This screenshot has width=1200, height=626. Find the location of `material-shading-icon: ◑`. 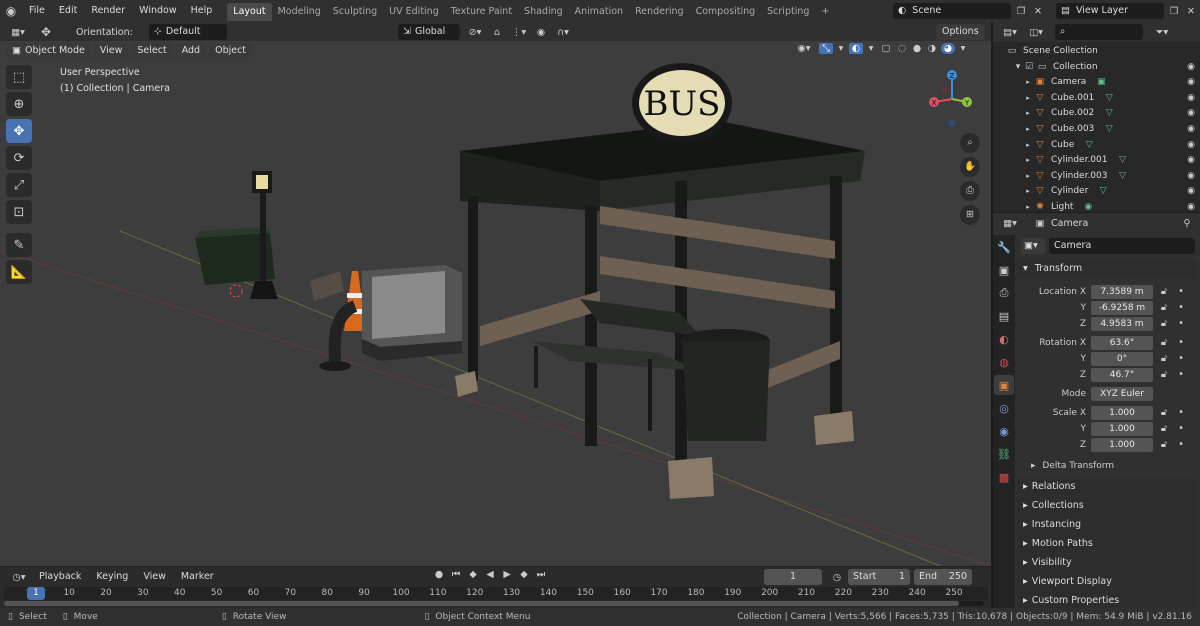

material-shading-icon: ◑ is located at coordinates (932, 48).